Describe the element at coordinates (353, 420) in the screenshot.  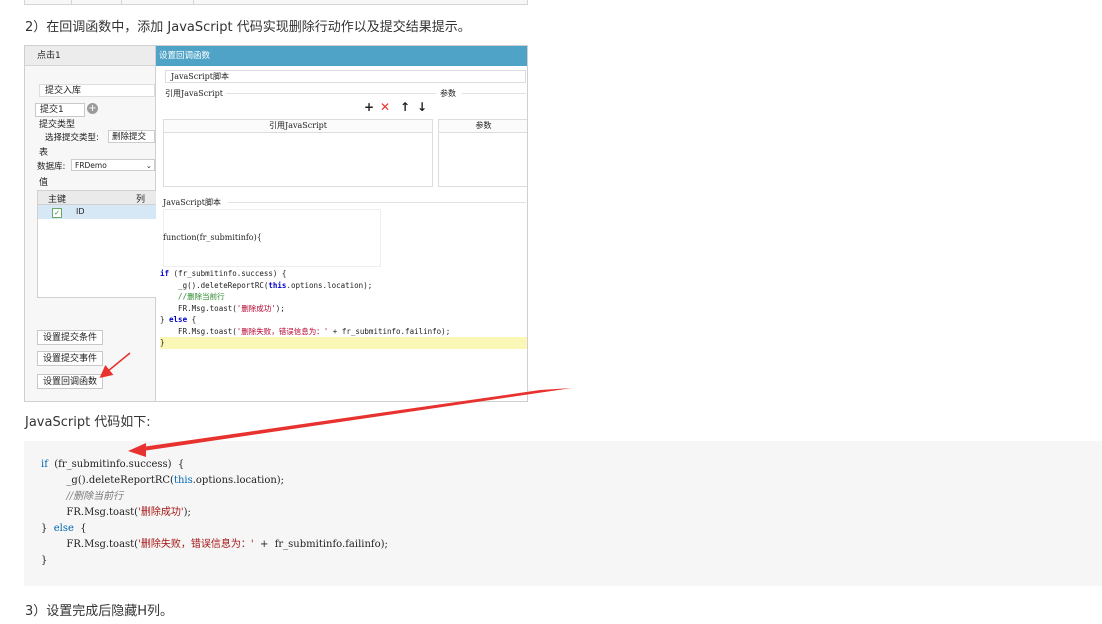
I see `code-pointer-arrow-shaft` at that location.